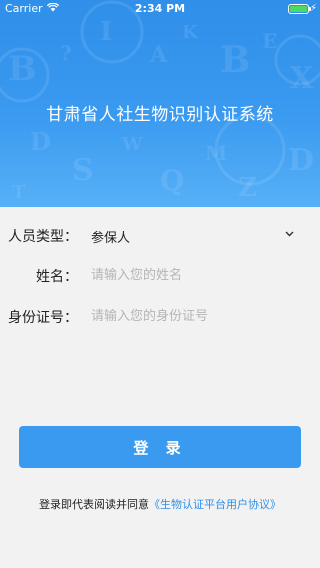 This screenshot has width=320, height=568. I want to click on svg-text: X, so click(302, 78).